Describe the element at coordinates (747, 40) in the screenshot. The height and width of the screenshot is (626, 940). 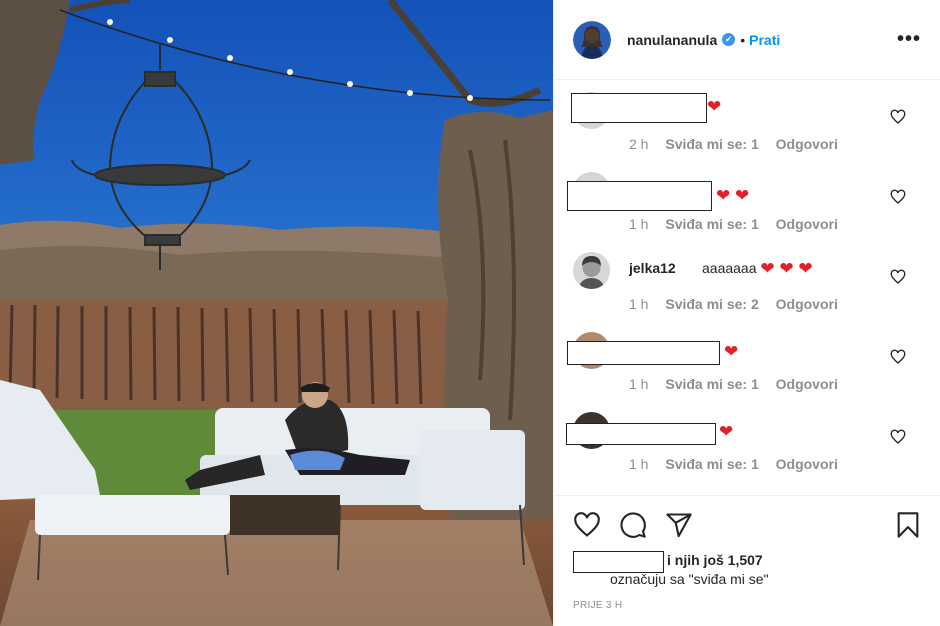
I see `post-header: nanulananula ✓ • Prati •••` at that location.